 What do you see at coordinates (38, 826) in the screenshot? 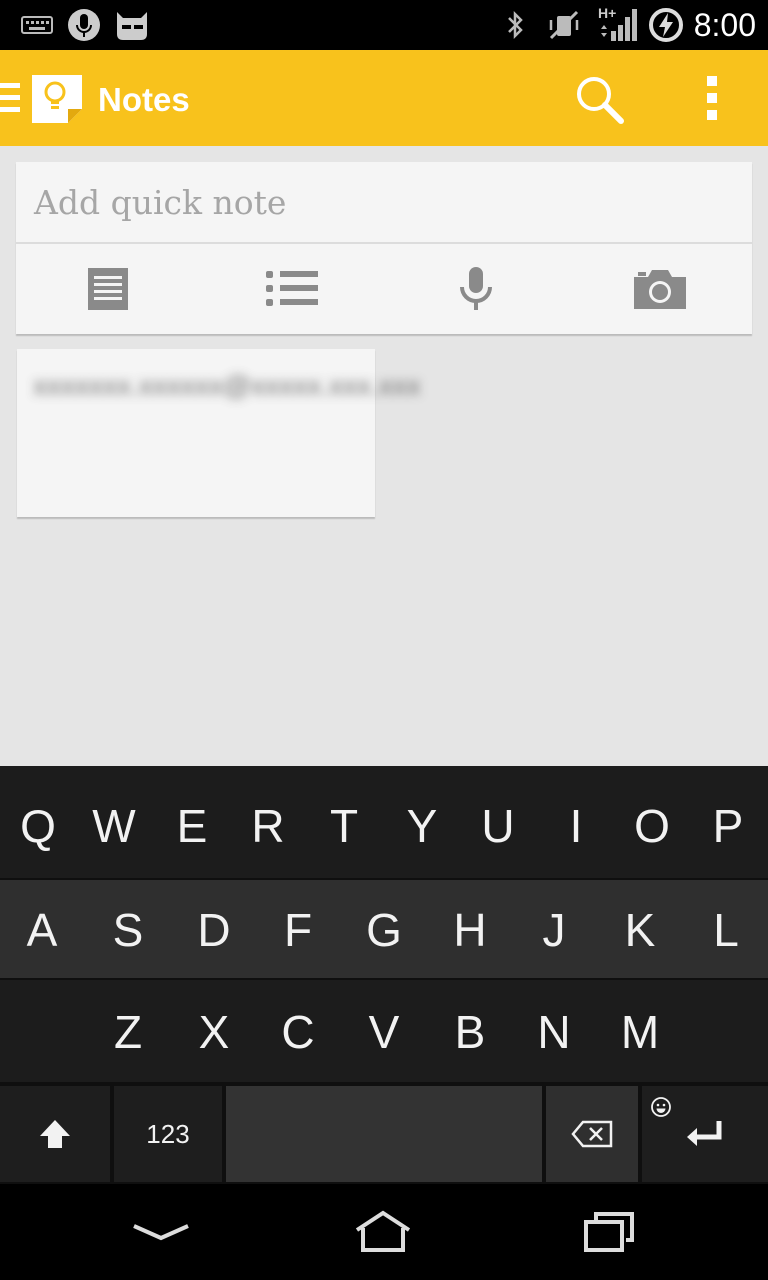
I see `key-q: Q` at bounding box center [38, 826].